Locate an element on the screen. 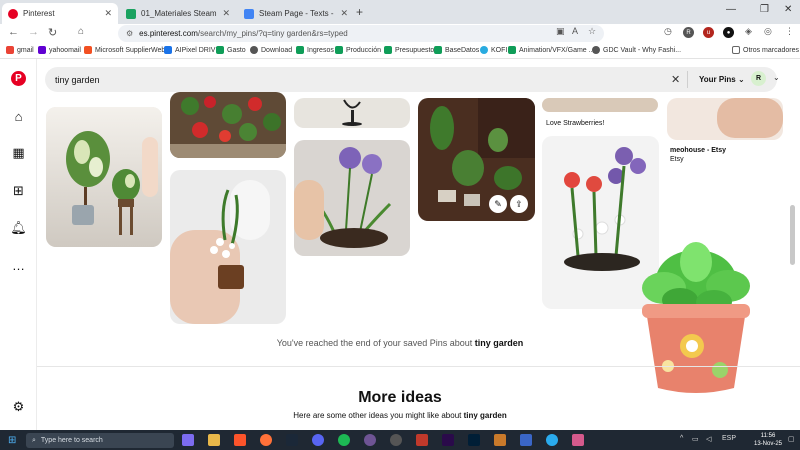 The width and height of the screenshot is (800, 450). tab-google-sheets: 01_Materiales Steam - Google D ✕ is located at coordinates (178, 13).